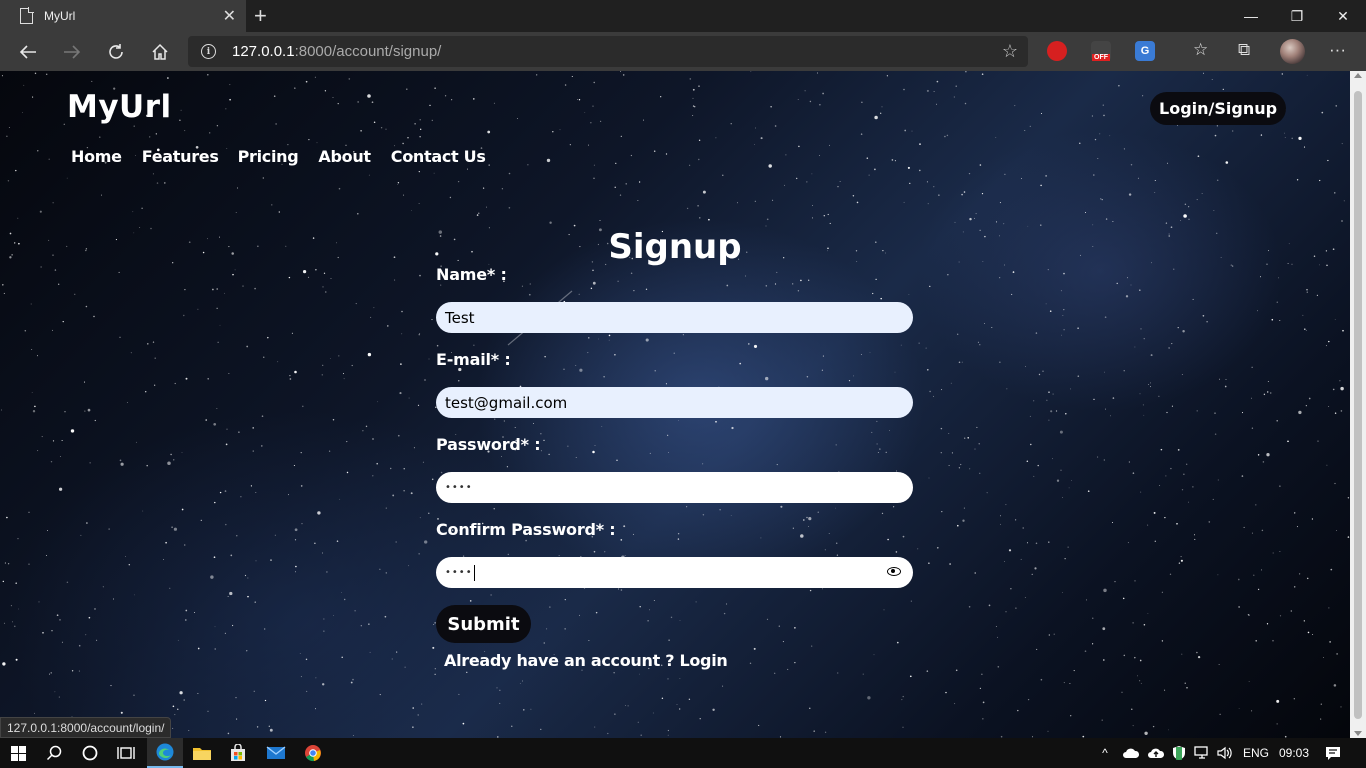  Describe the element at coordinates (229, 16) in the screenshot. I see `tab-close-icon: ✕` at that location.